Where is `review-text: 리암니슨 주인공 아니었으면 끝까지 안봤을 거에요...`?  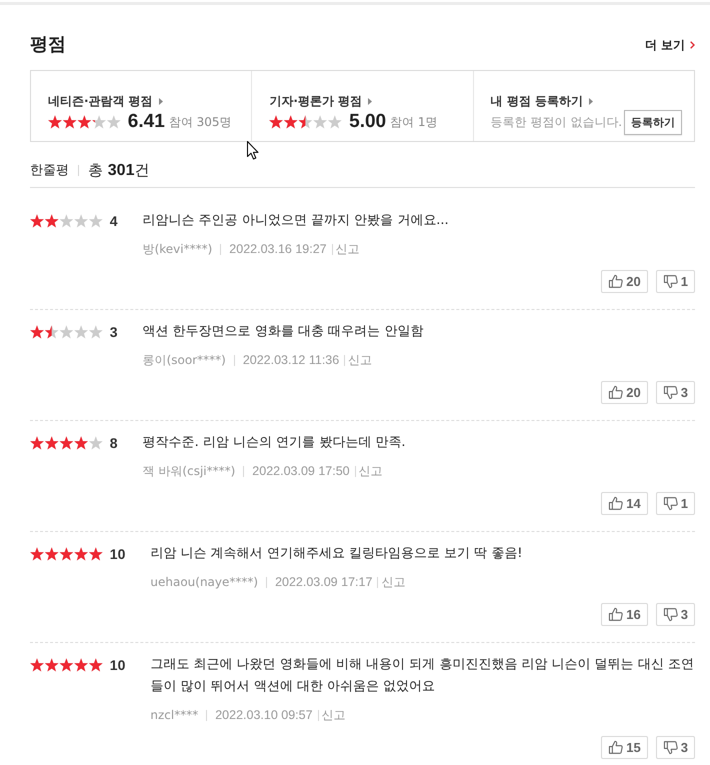 review-text: 리암니슨 주인공 아니었으면 끝까지 안봤을 거에요... is located at coordinates (296, 221).